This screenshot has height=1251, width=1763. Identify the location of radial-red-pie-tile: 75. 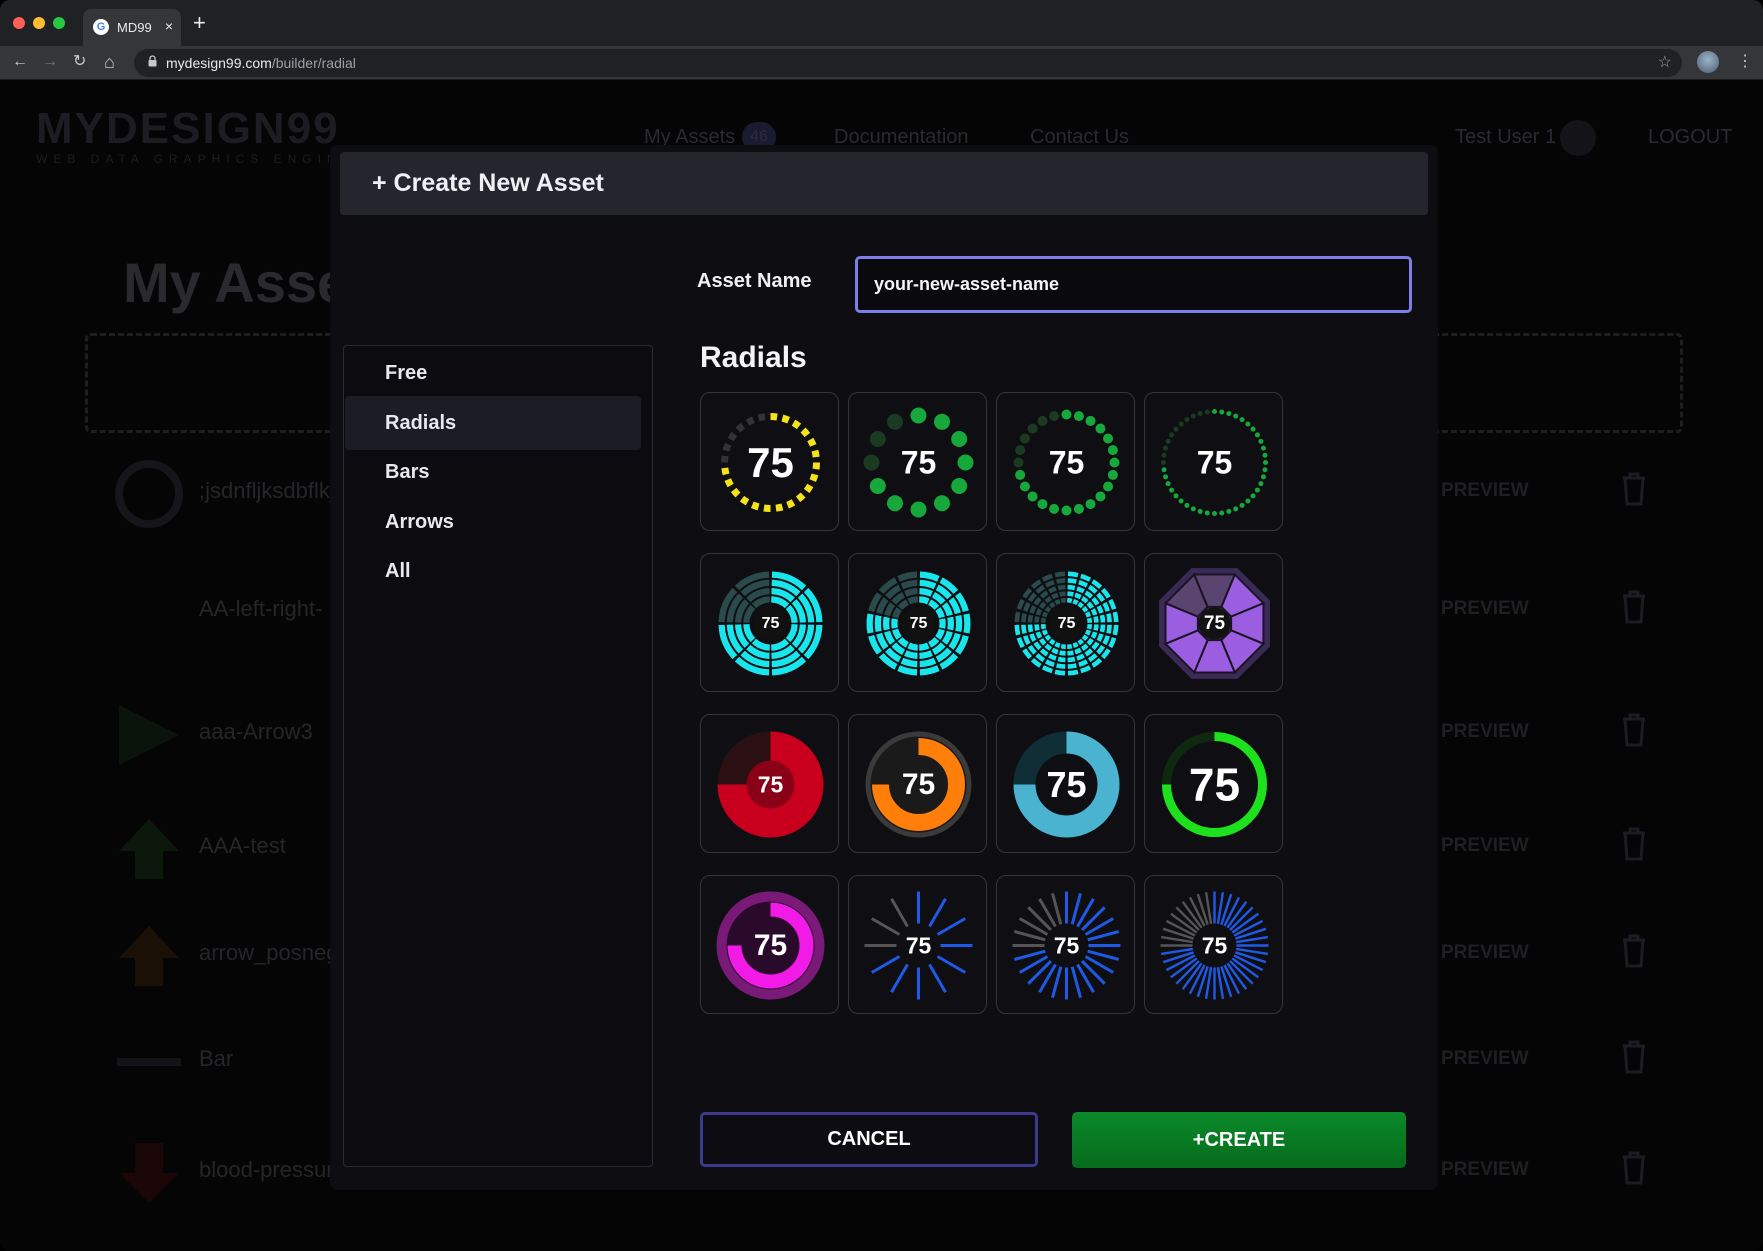
(769, 783).